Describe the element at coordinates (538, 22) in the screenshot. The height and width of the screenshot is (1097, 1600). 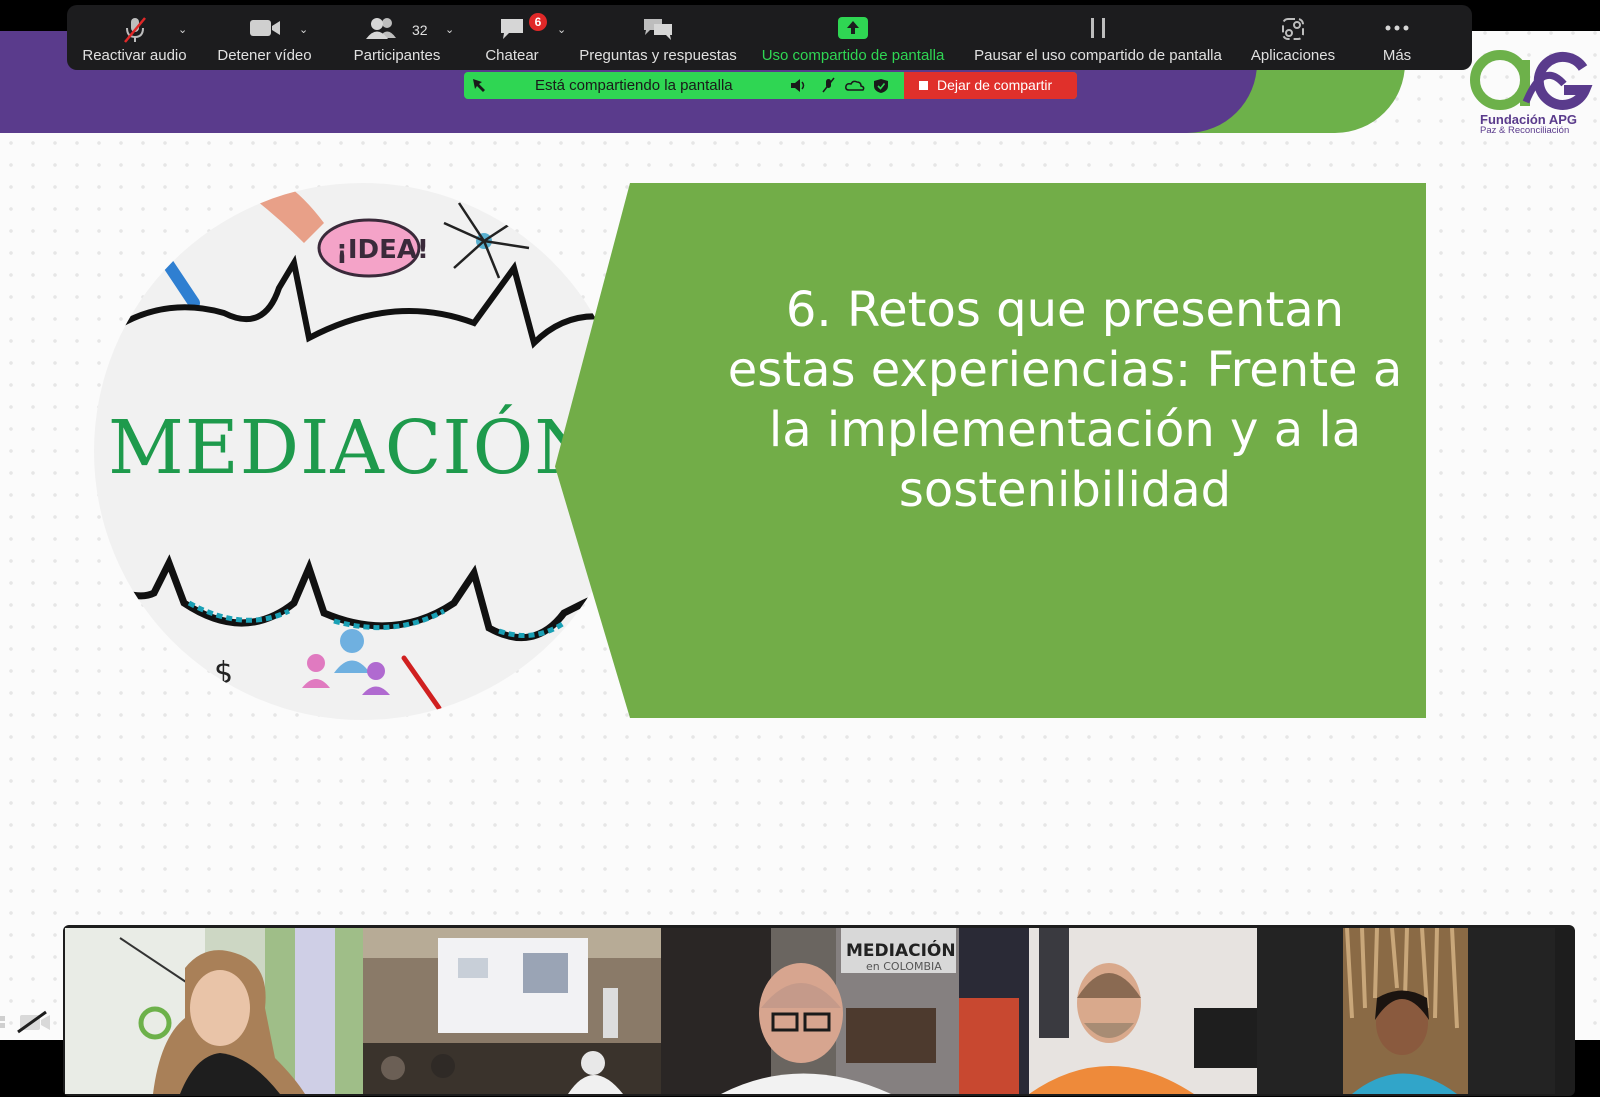
I see `chat-unread-badge: 6` at that location.